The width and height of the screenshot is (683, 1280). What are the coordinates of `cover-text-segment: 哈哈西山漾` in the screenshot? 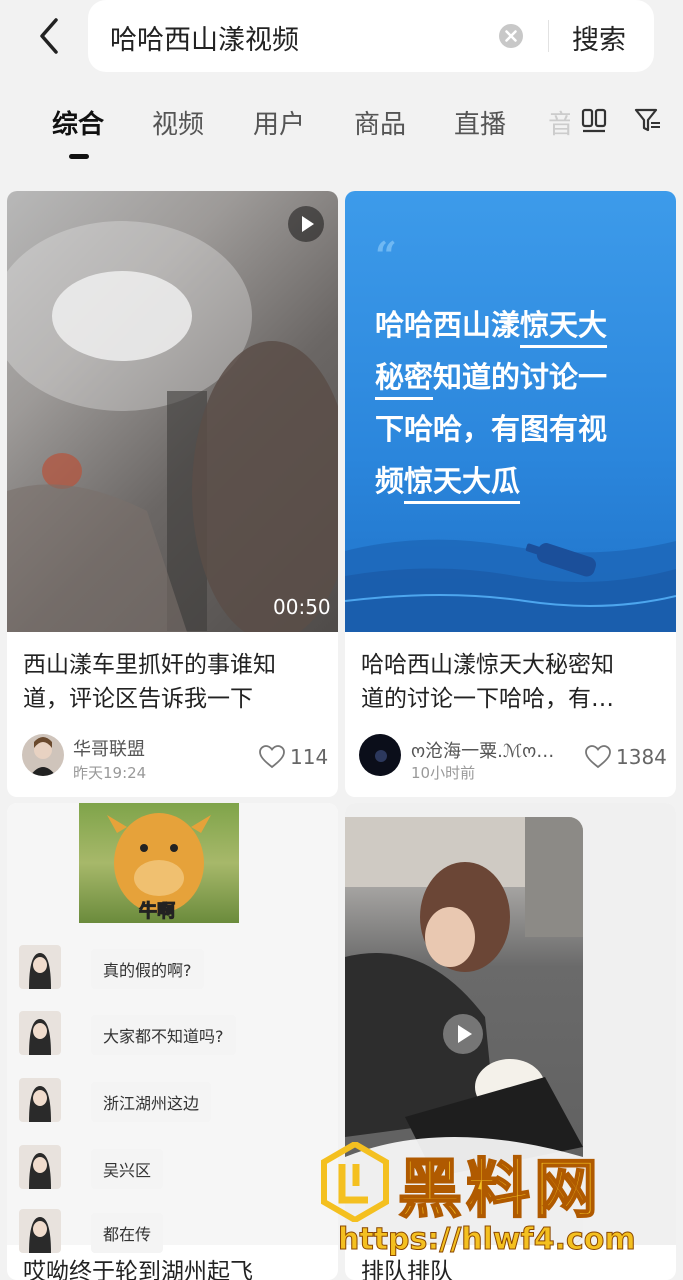 It's located at (448, 325).